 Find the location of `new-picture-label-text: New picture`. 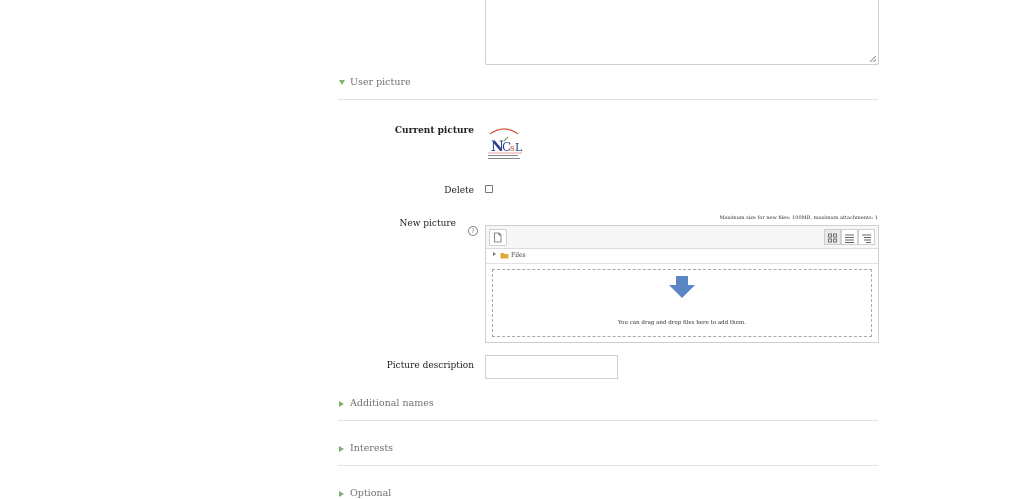

new-picture-label-text: New picture is located at coordinates (428, 224).